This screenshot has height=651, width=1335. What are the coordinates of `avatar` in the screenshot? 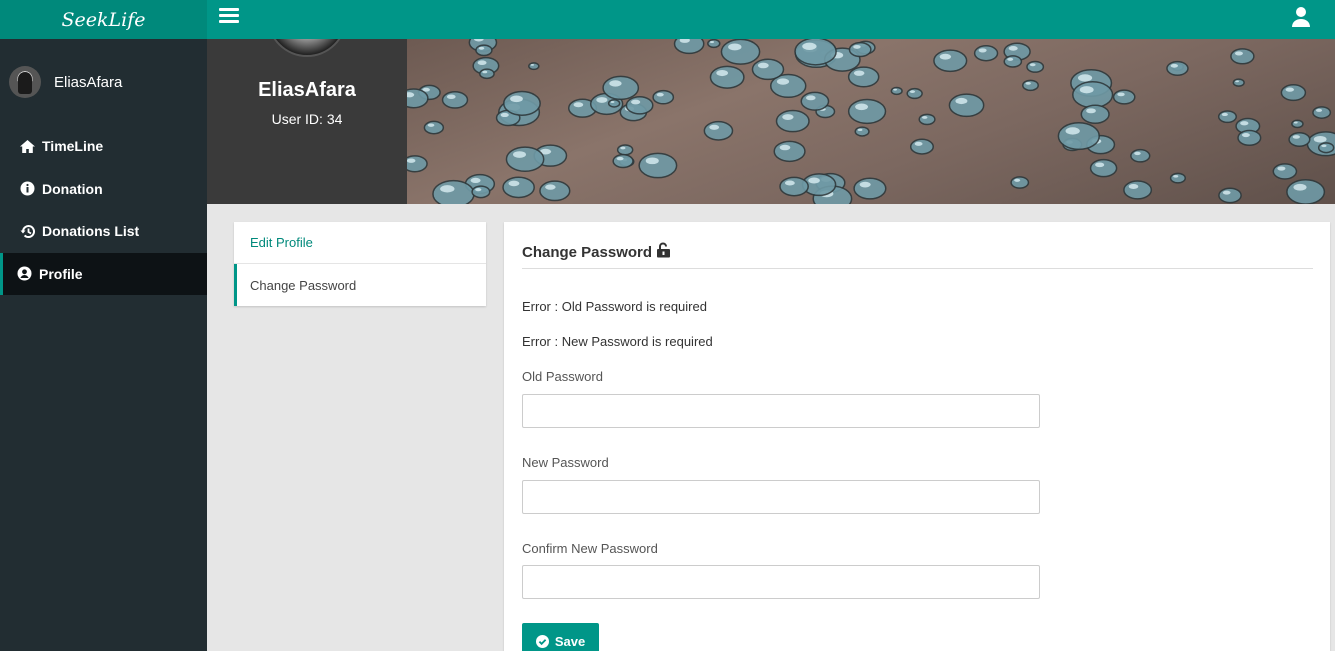 It's located at (25, 82).